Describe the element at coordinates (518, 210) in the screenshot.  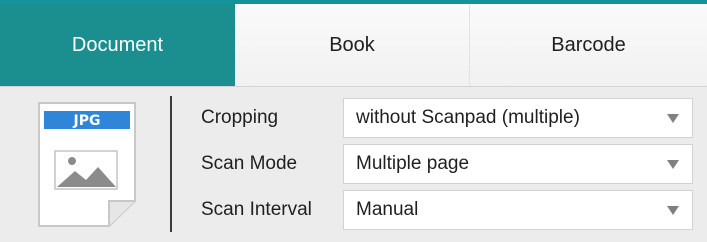
I see `scan-interval-dropdown: Manual` at that location.